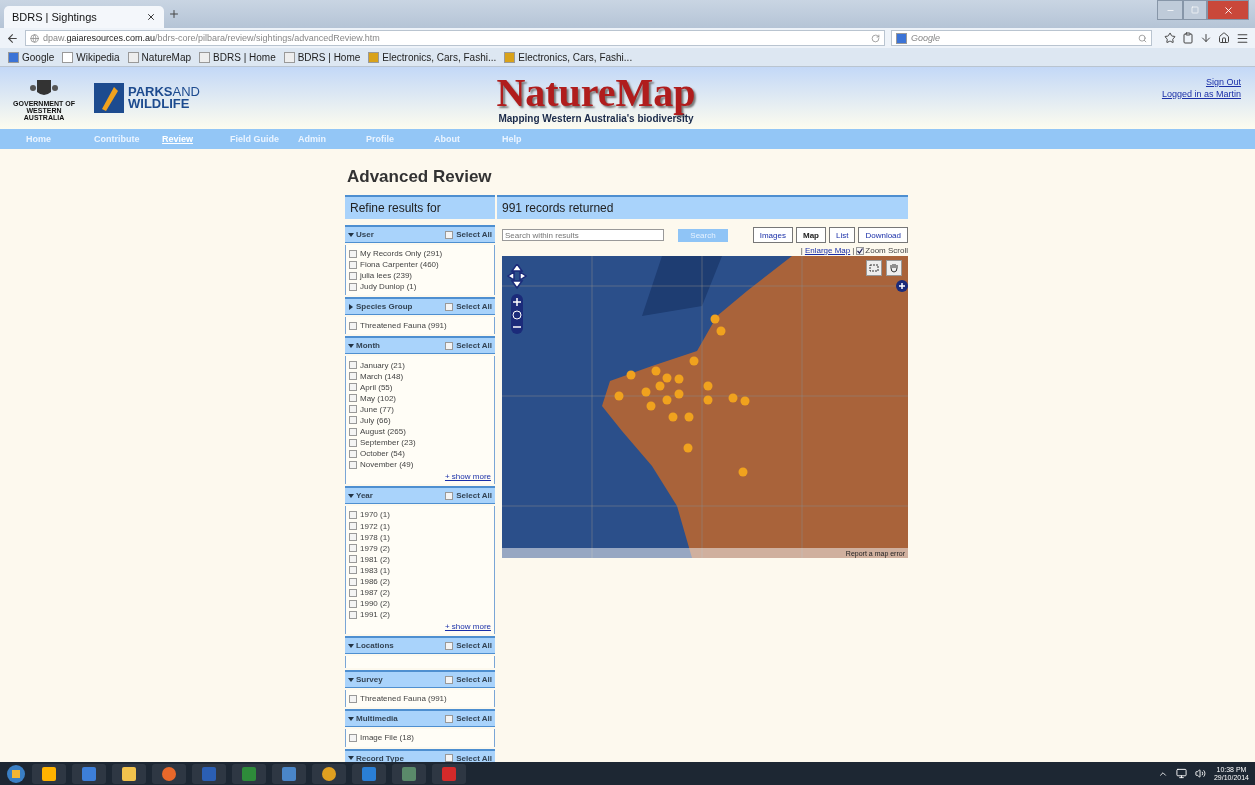  Describe the element at coordinates (383, 432) in the screenshot. I see `facet-option: August (265)` at that location.